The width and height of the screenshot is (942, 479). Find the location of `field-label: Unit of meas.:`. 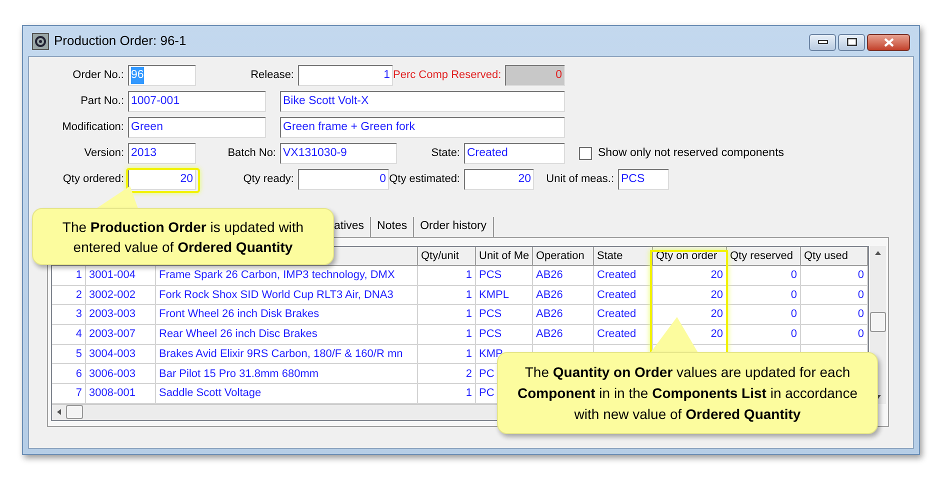

field-label: Unit of meas.: is located at coordinates (580, 180).